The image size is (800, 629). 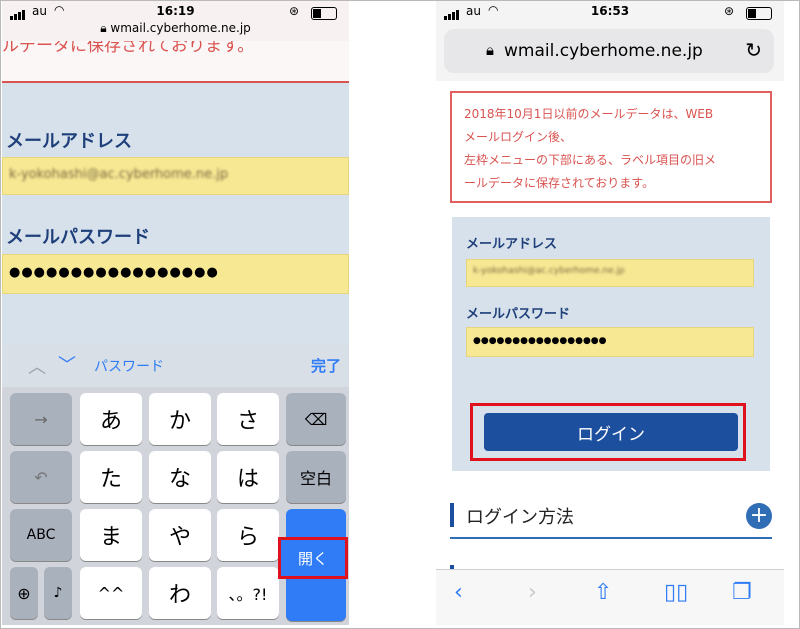 I want to click on key-ra: ら, so click(x=248, y=535).